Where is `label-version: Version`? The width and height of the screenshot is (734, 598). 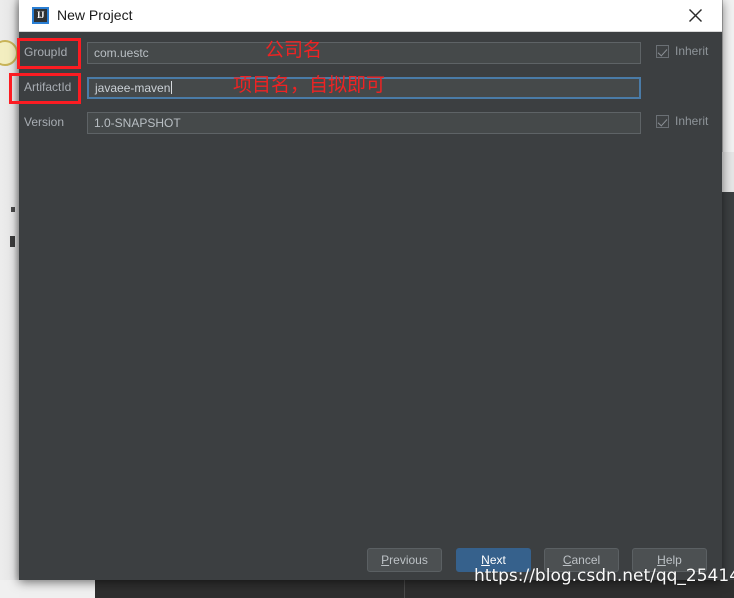
label-version: Version is located at coordinates (44, 122).